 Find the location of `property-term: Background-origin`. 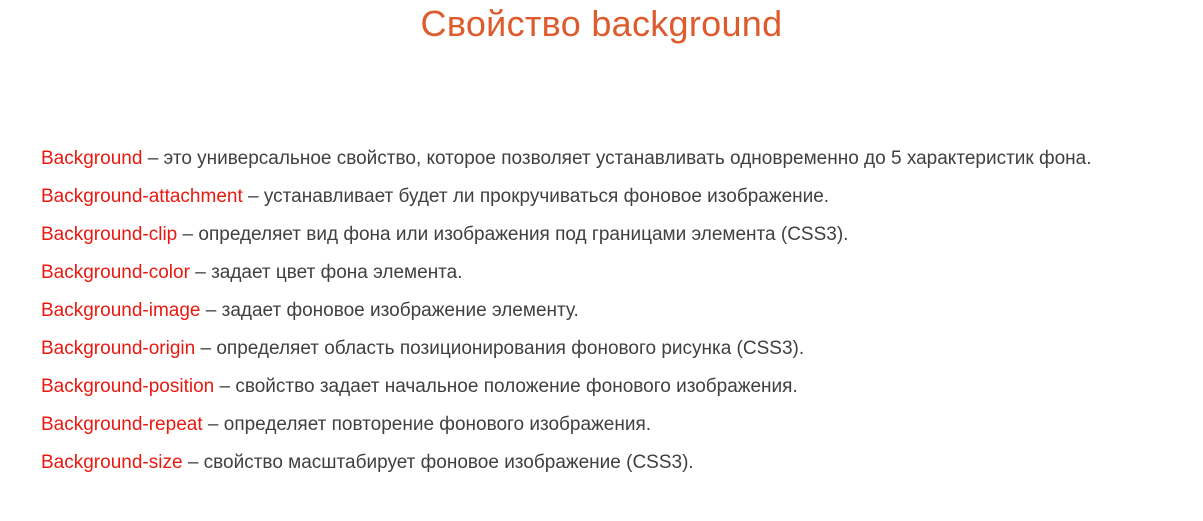

property-term: Background-origin is located at coordinates (118, 348).